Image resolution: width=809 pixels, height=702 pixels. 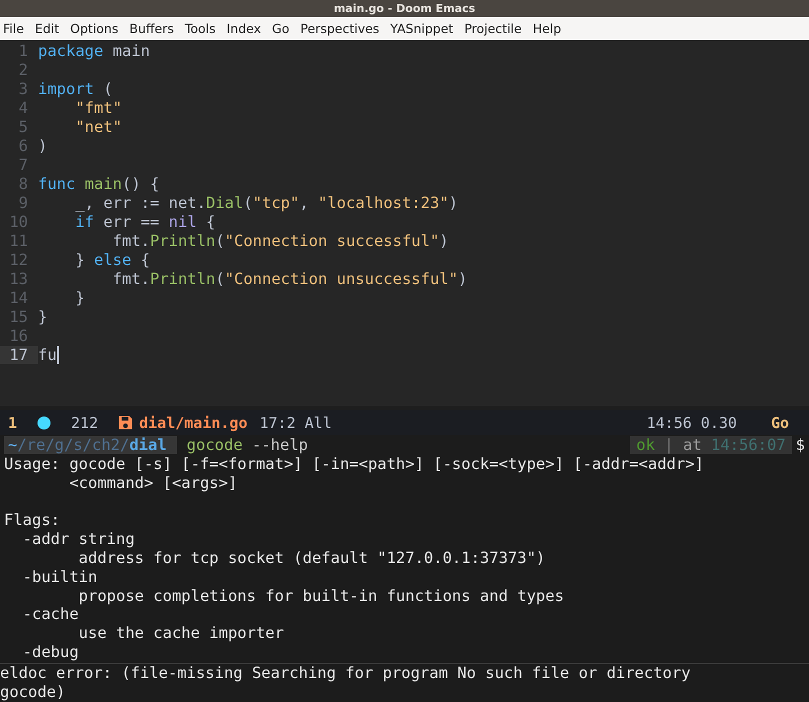 What do you see at coordinates (711, 445) in the screenshot?
I see `status-segment: ok | at 14:56:07` at bounding box center [711, 445].